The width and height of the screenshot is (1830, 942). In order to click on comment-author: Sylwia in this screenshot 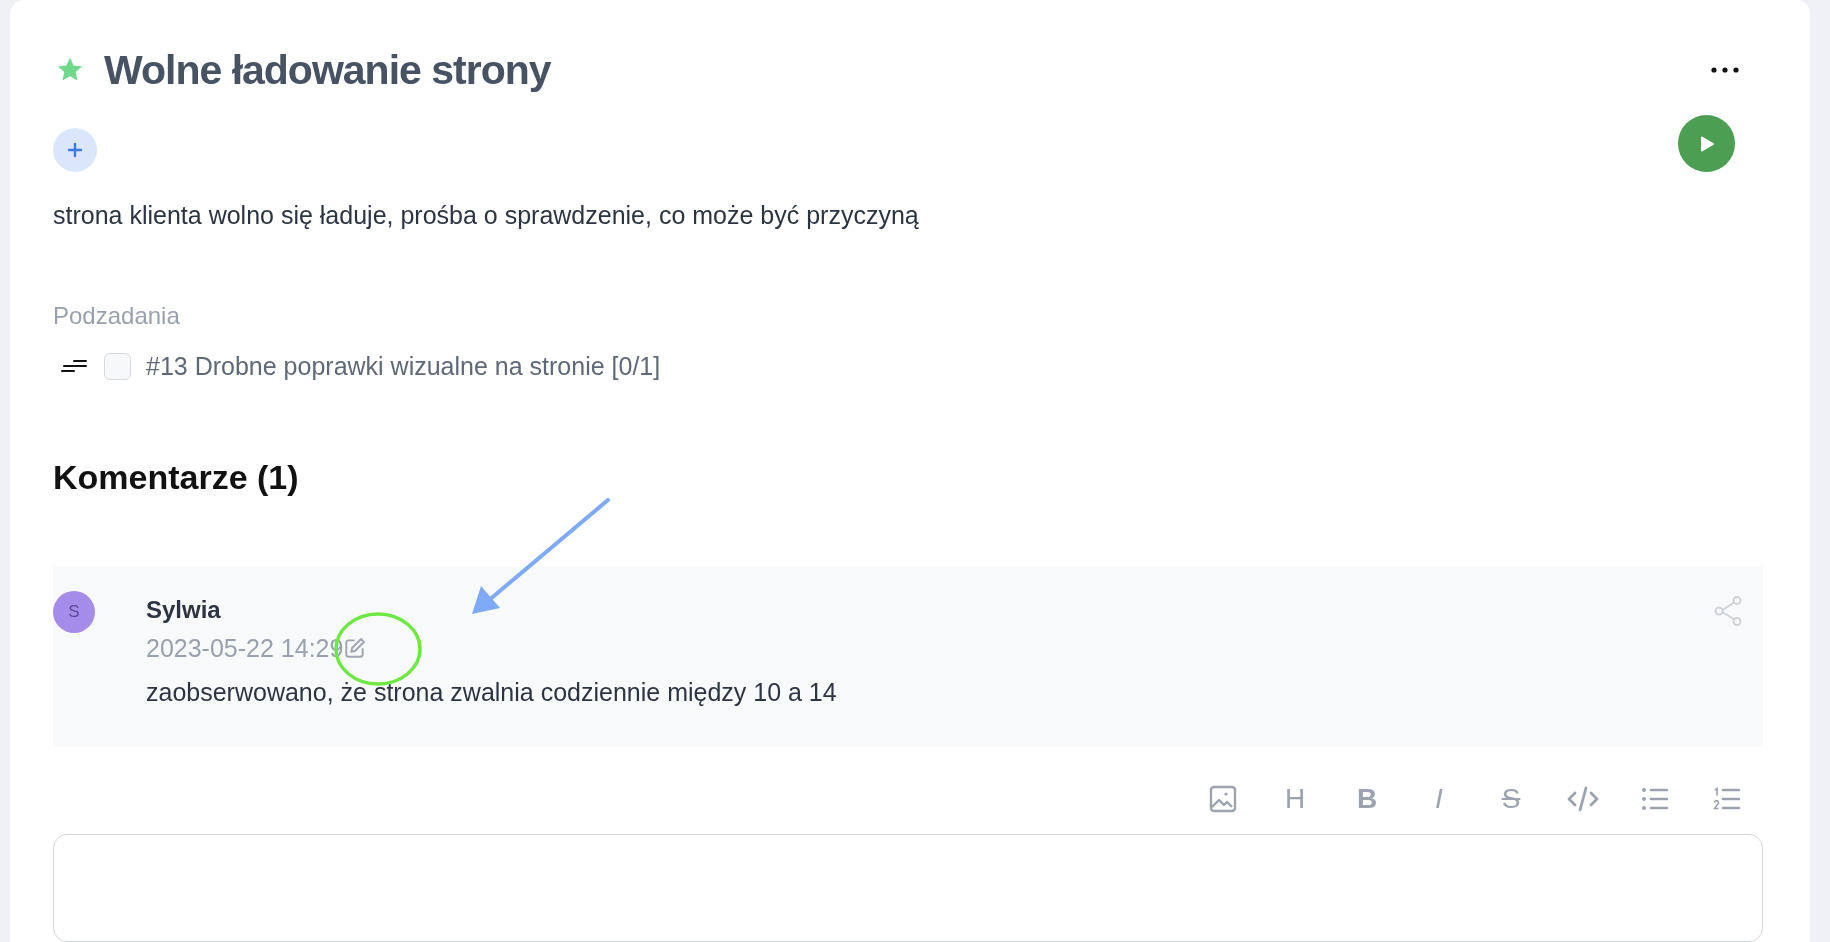, I will do `click(184, 610)`.